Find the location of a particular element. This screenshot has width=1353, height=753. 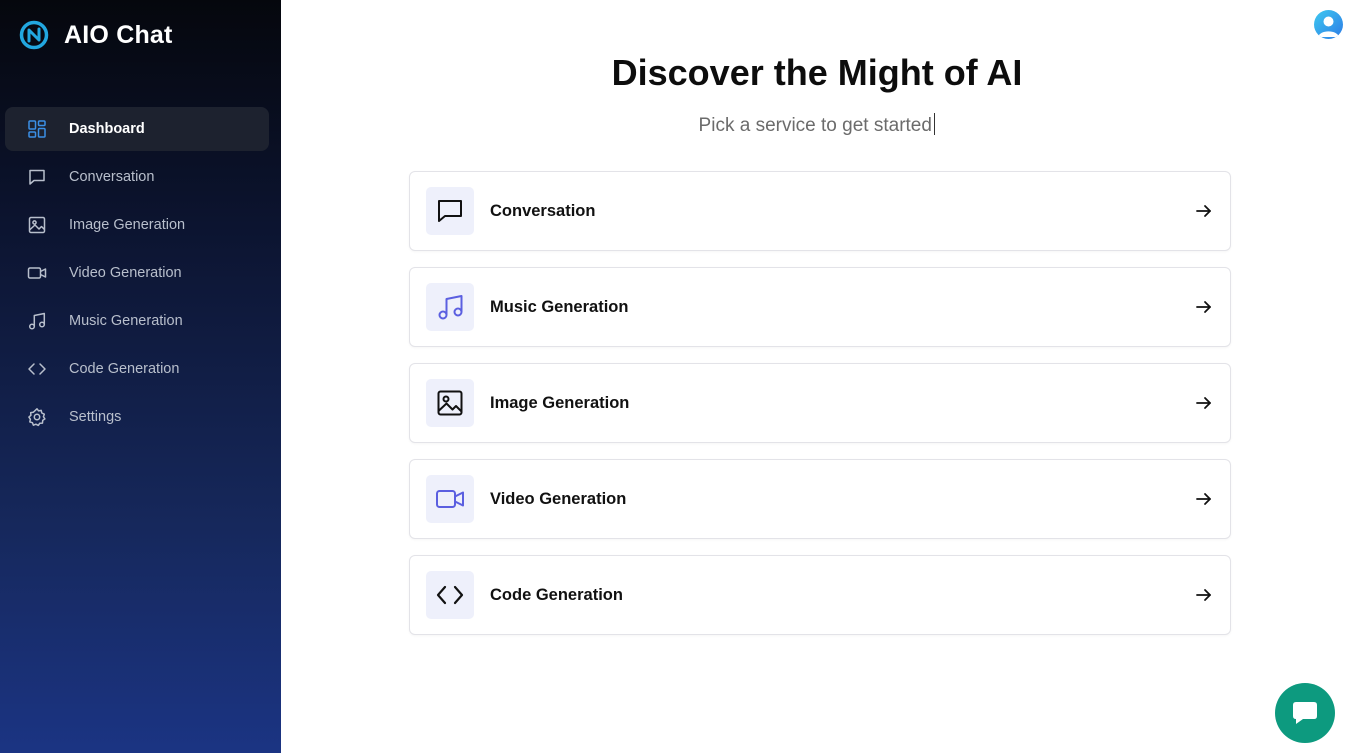

subtitle-text: Pick a service to get started is located at coordinates (815, 125).